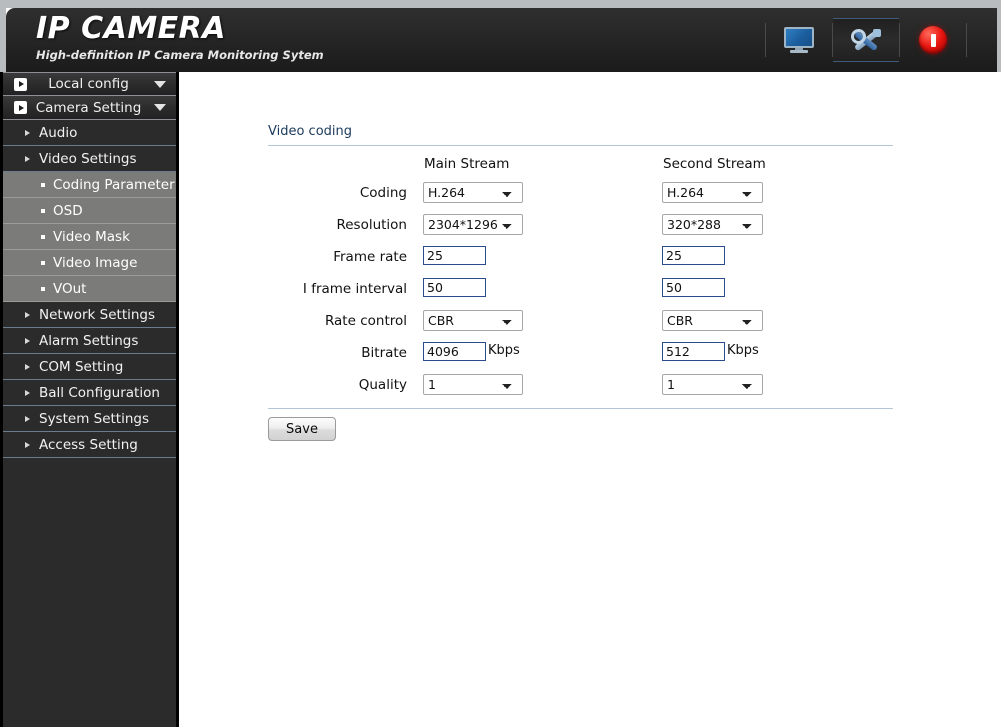  What do you see at coordinates (467, 164) in the screenshot?
I see `column-header-main-stream: Main Stream` at bounding box center [467, 164].